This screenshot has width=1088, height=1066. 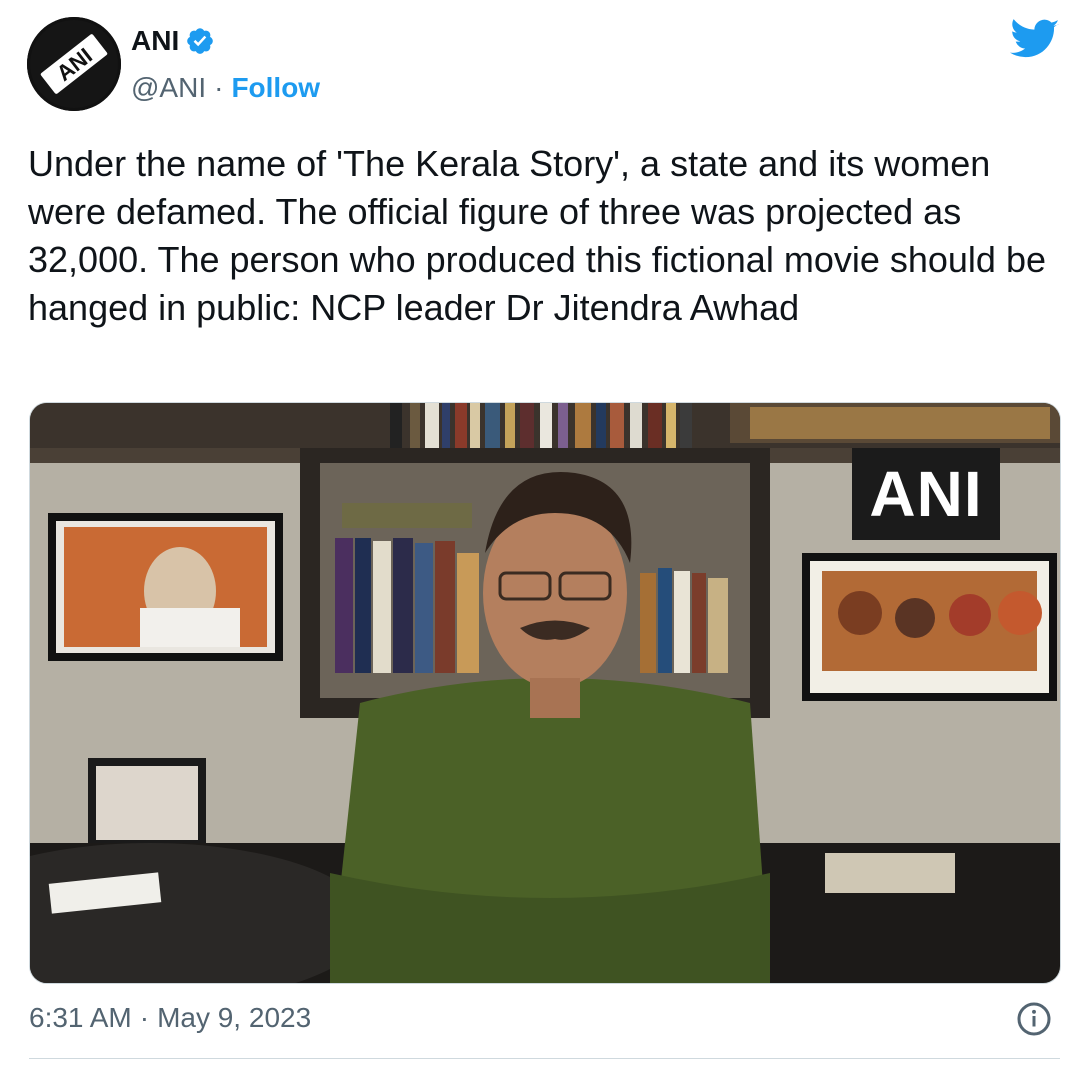 I want to click on avatar: ANI, so click(x=74, y=64).